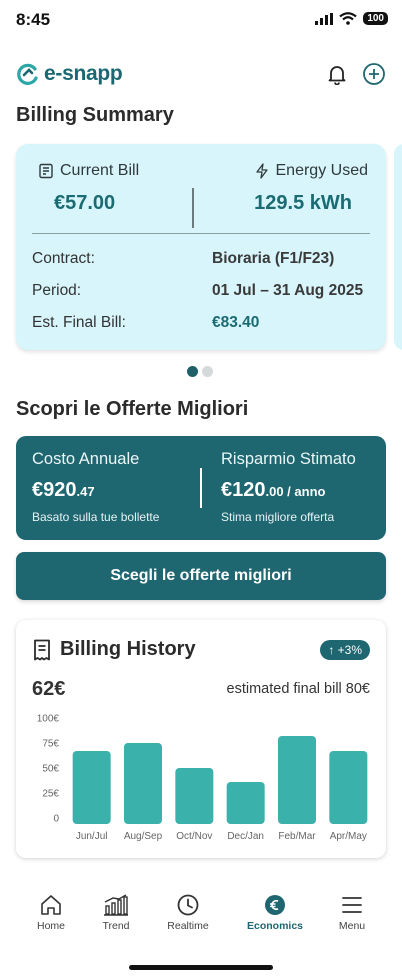  I want to click on energy-used-label: Energy Used, so click(322, 170).